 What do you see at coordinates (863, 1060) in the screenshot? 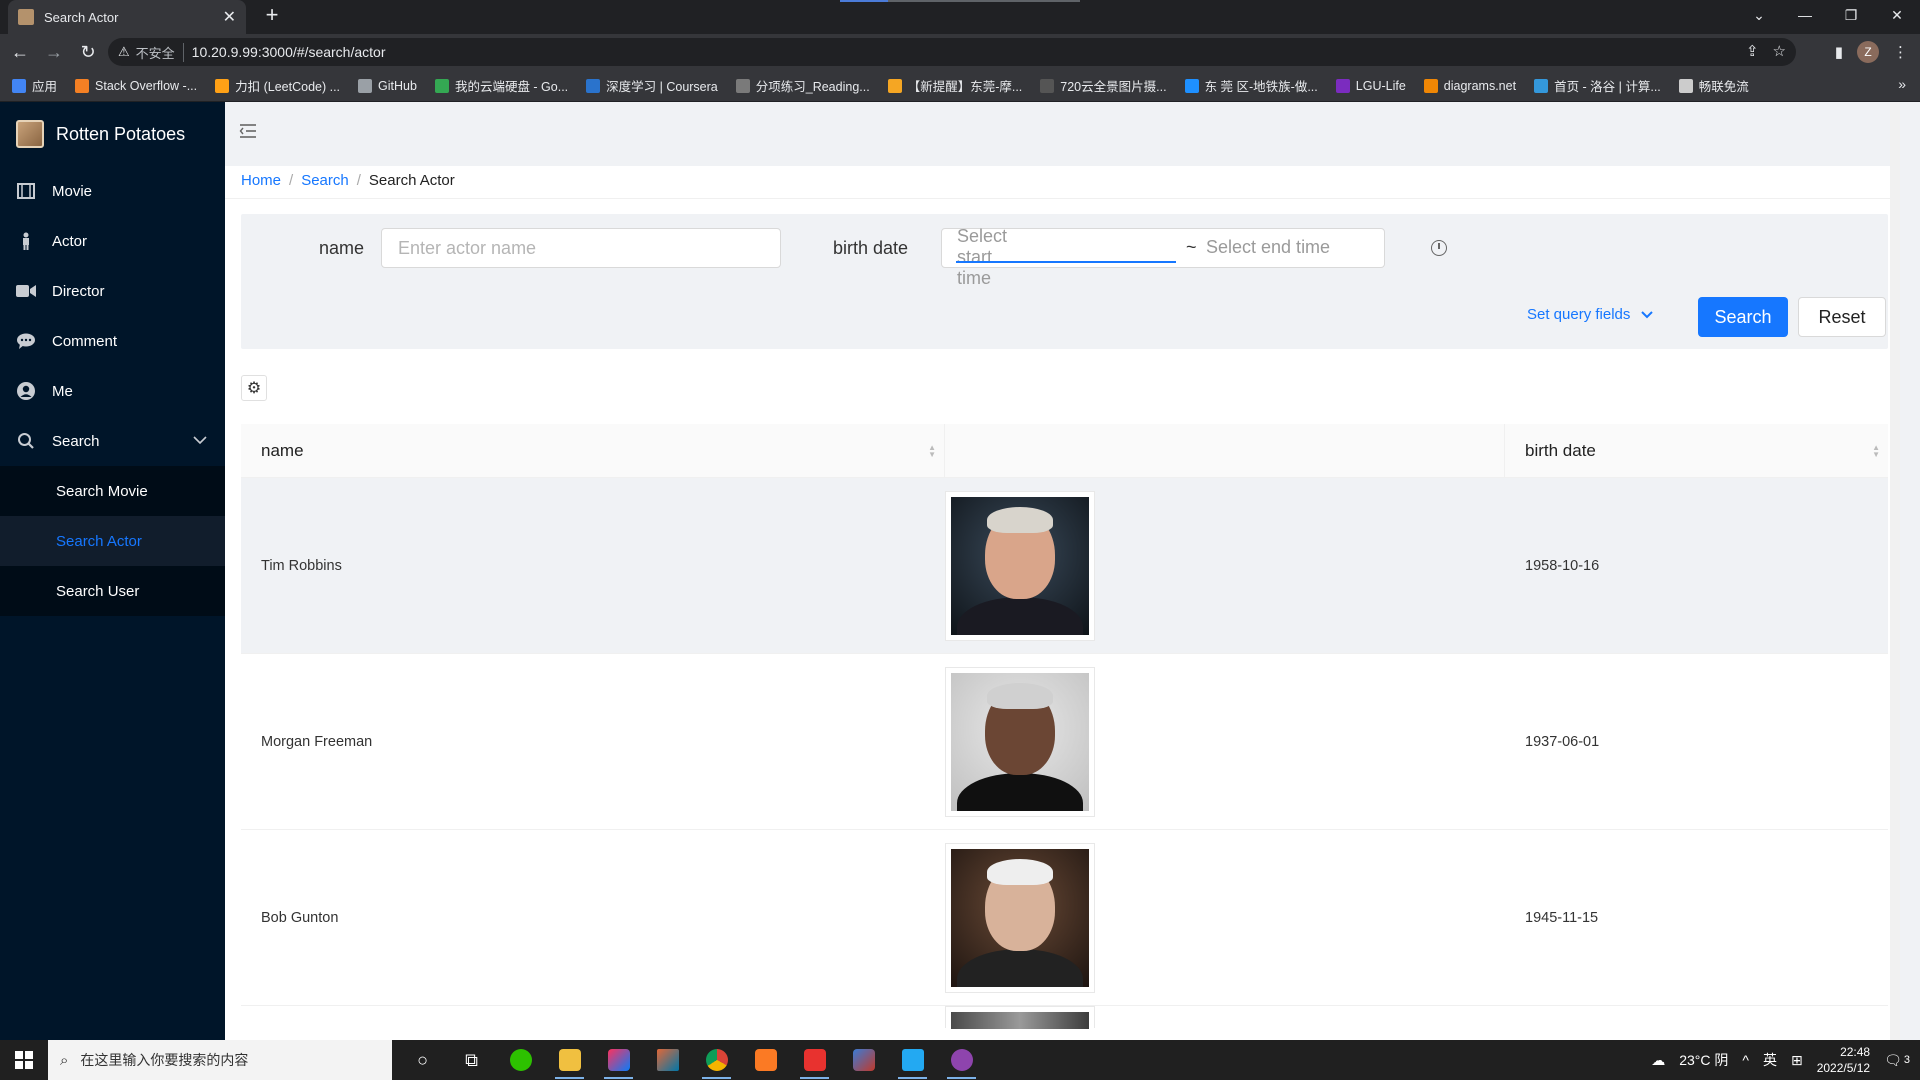
I see `paint-icon` at bounding box center [863, 1060].